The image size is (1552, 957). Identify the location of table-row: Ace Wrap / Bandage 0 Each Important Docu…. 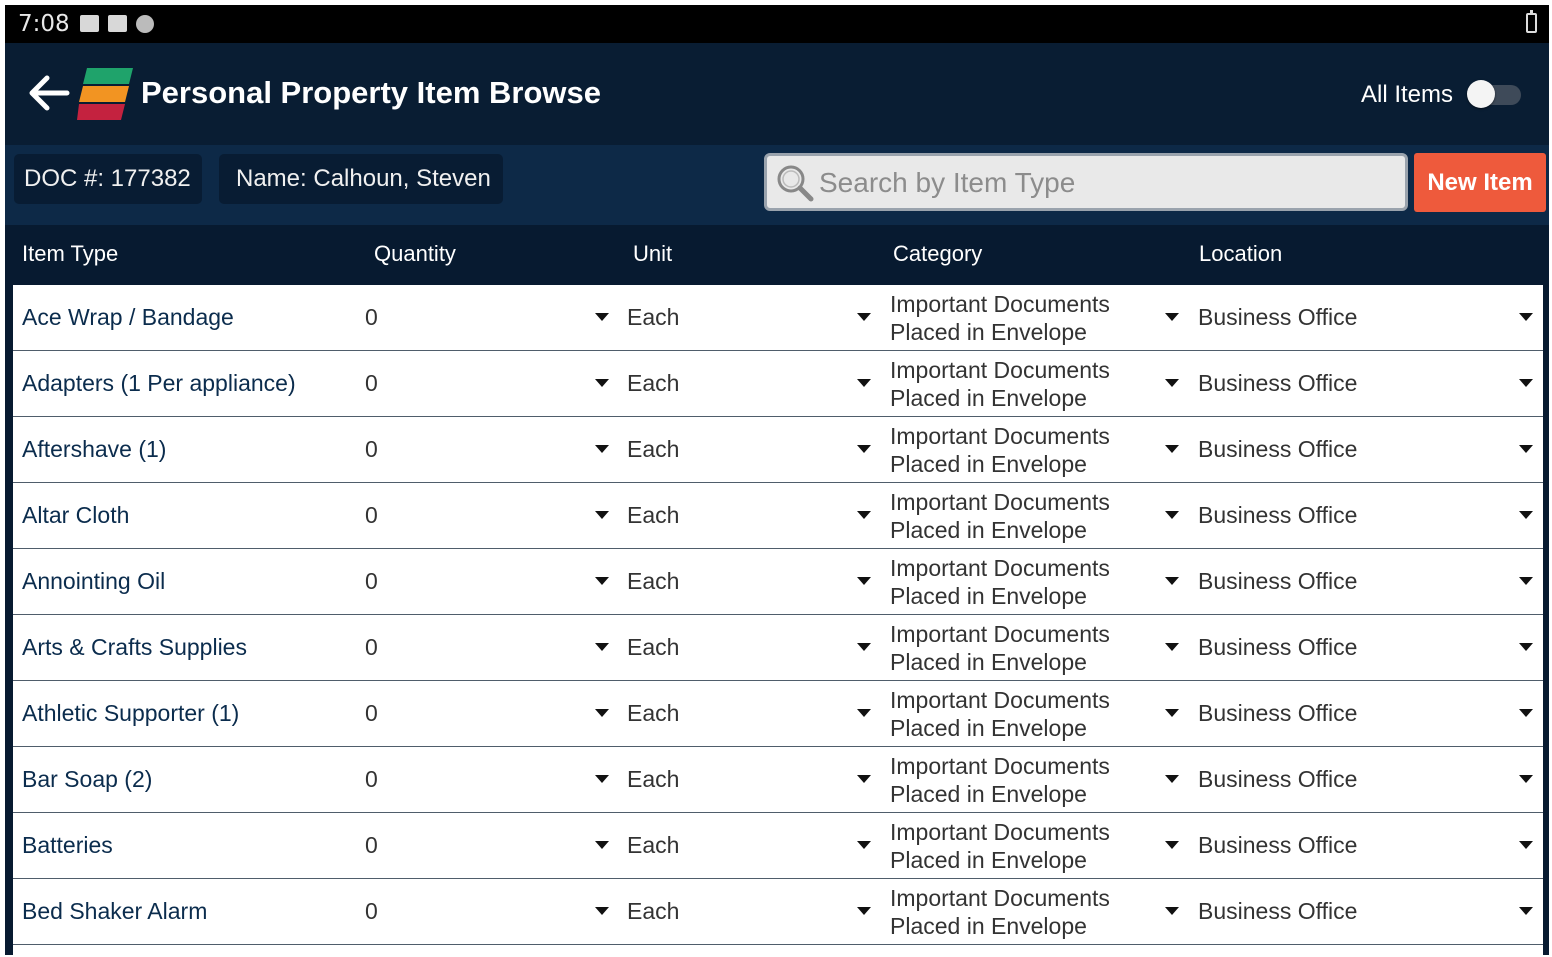
(778, 318).